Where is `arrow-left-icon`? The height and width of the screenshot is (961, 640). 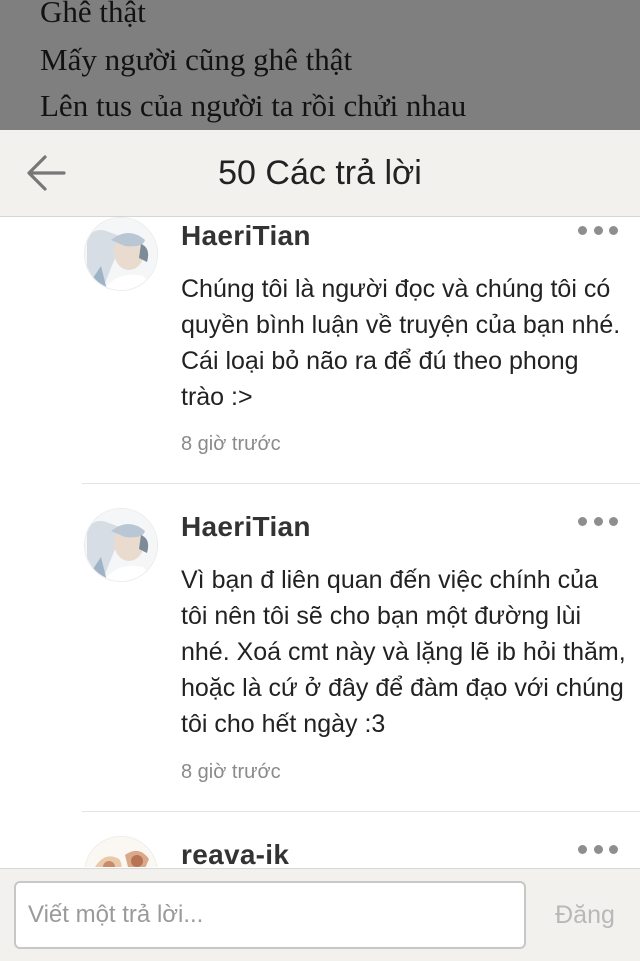 arrow-left-icon is located at coordinates (46, 173).